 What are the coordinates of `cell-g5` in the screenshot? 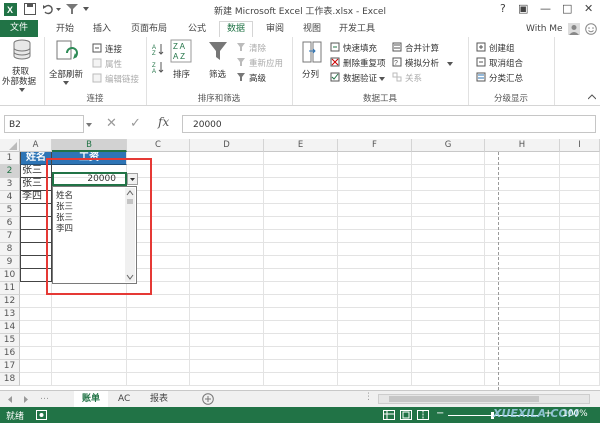 It's located at (448, 210).